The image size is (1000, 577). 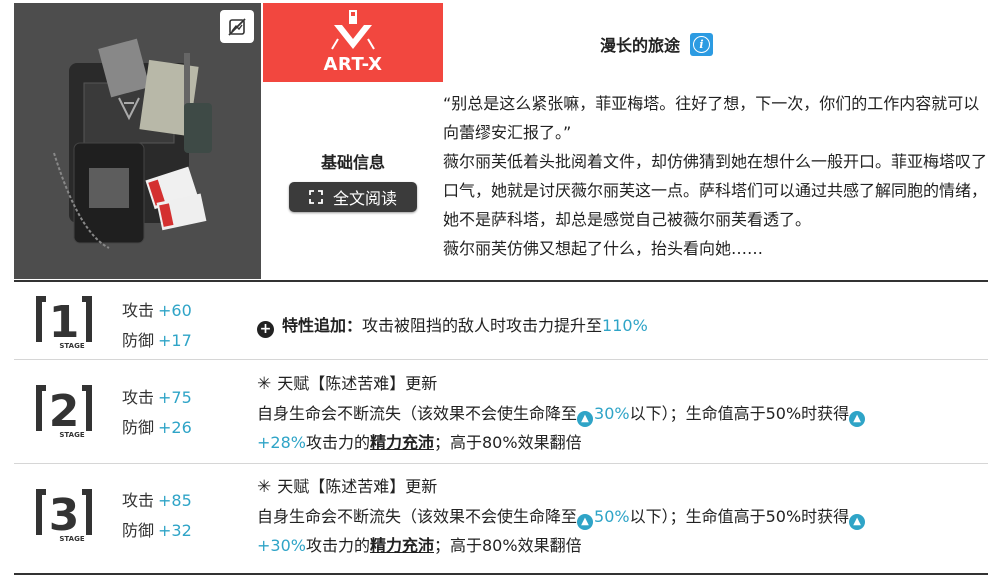 I want to click on expand-icon, so click(x=316, y=197).